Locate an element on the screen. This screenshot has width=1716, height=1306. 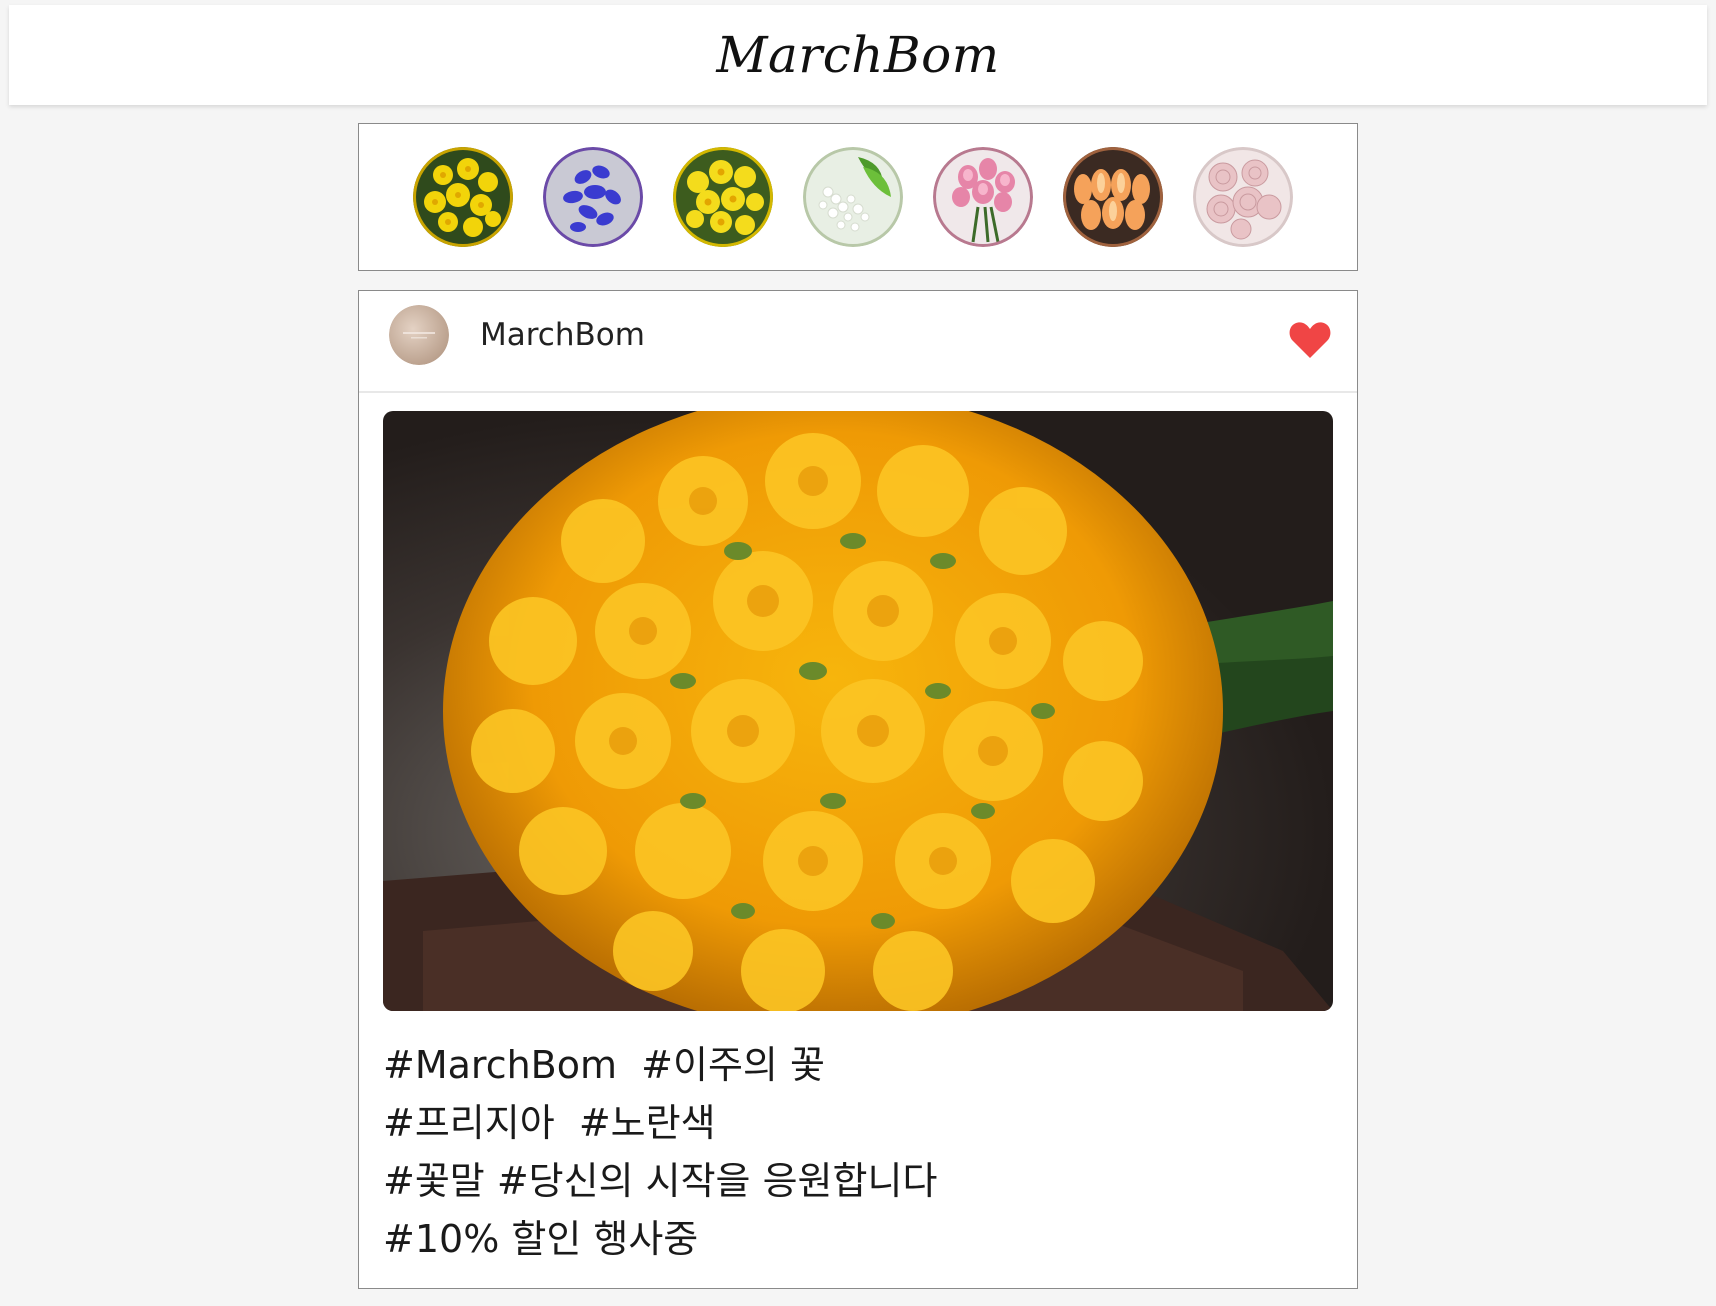
white-flower-story-icon is located at coordinates (853, 197).